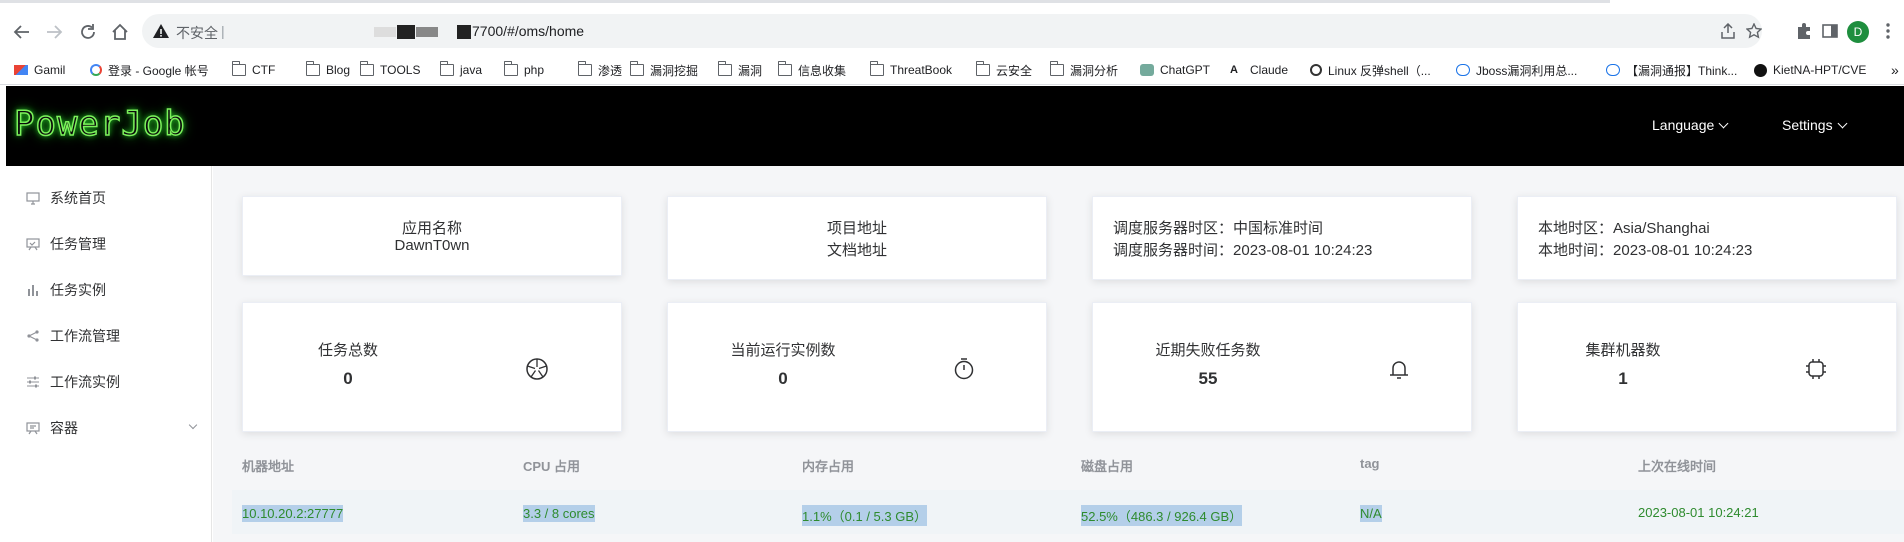  I want to click on bookmark-item: 登录 - Google 帐号, so click(149, 70).